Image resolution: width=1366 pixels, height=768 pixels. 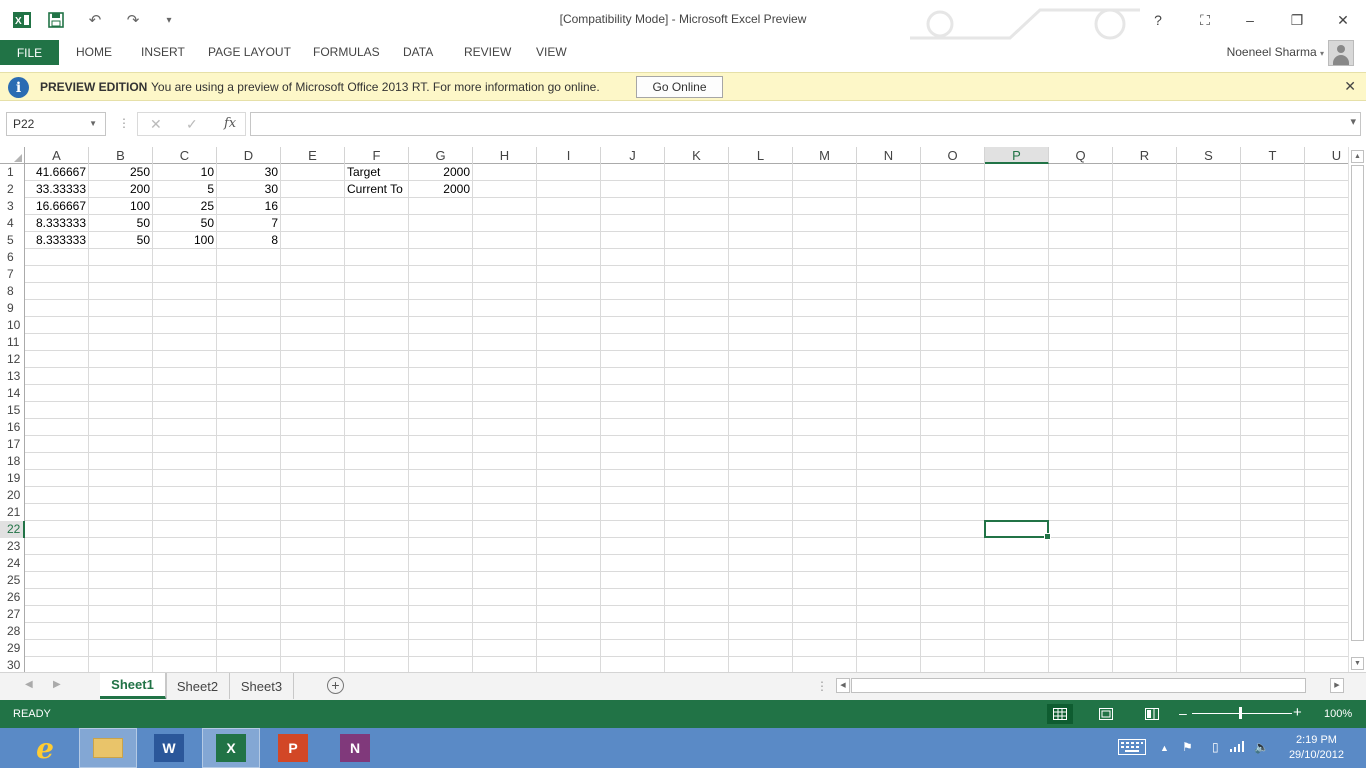 I want to click on row-header: 14, so click(x=12, y=393).